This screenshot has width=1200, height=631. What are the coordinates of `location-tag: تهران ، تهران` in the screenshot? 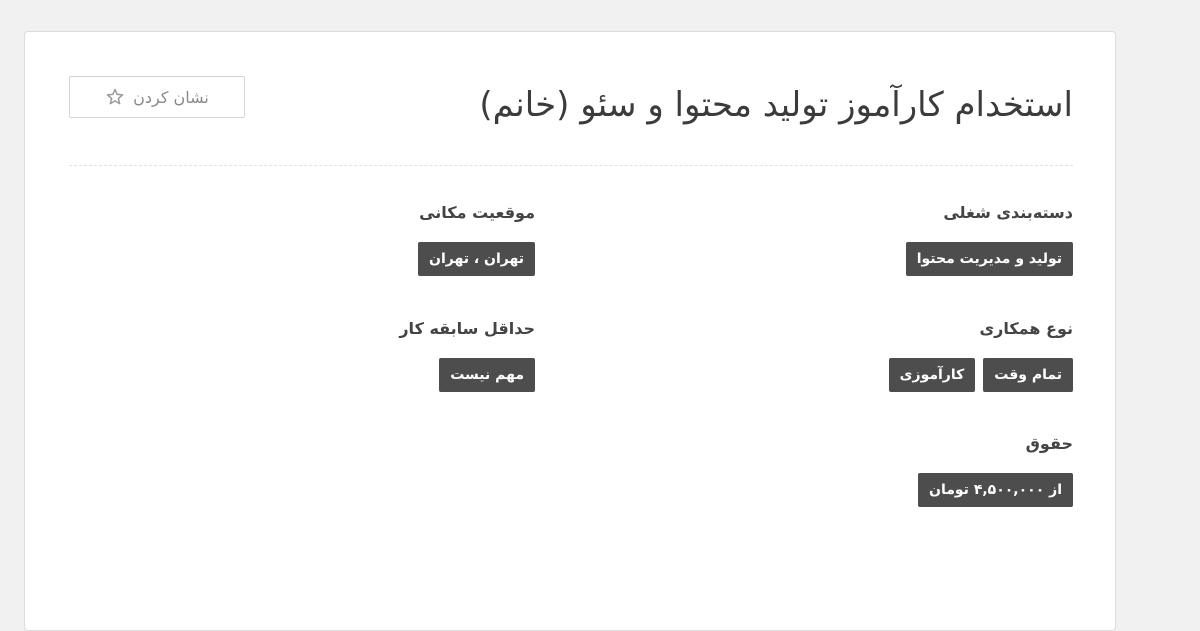 It's located at (476, 259).